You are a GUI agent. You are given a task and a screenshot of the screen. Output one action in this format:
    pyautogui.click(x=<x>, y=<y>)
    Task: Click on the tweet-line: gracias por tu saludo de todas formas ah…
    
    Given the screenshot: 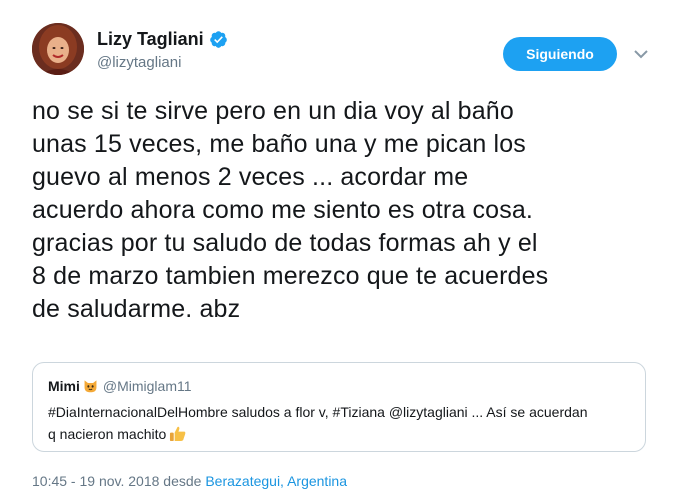 What is the action you would take?
    pyautogui.click(x=285, y=243)
    